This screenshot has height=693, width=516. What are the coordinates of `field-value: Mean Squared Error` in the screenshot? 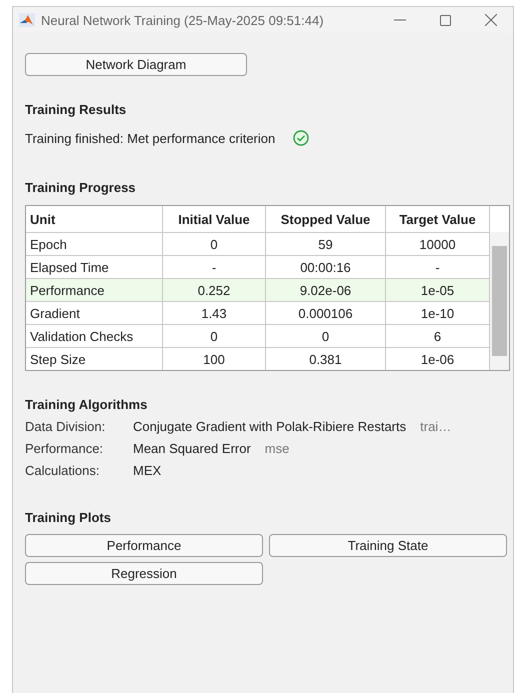 It's located at (192, 448).